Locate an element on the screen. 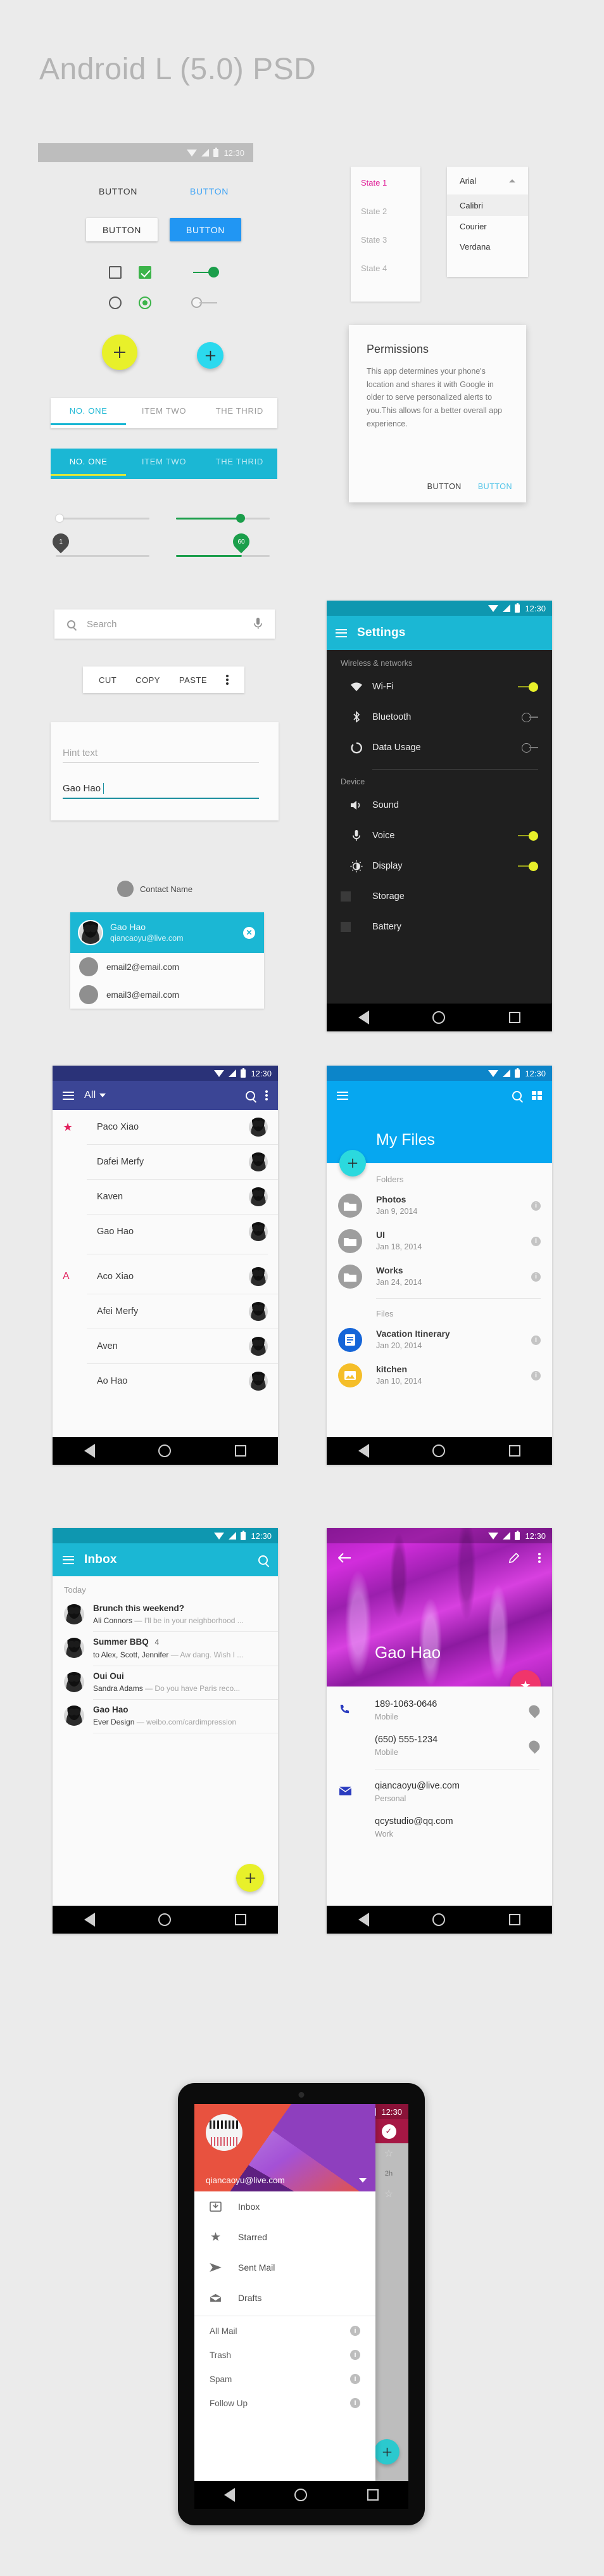 The height and width of the screenshot is (2576, 604). switch-on is located at coordinates (206, 272).